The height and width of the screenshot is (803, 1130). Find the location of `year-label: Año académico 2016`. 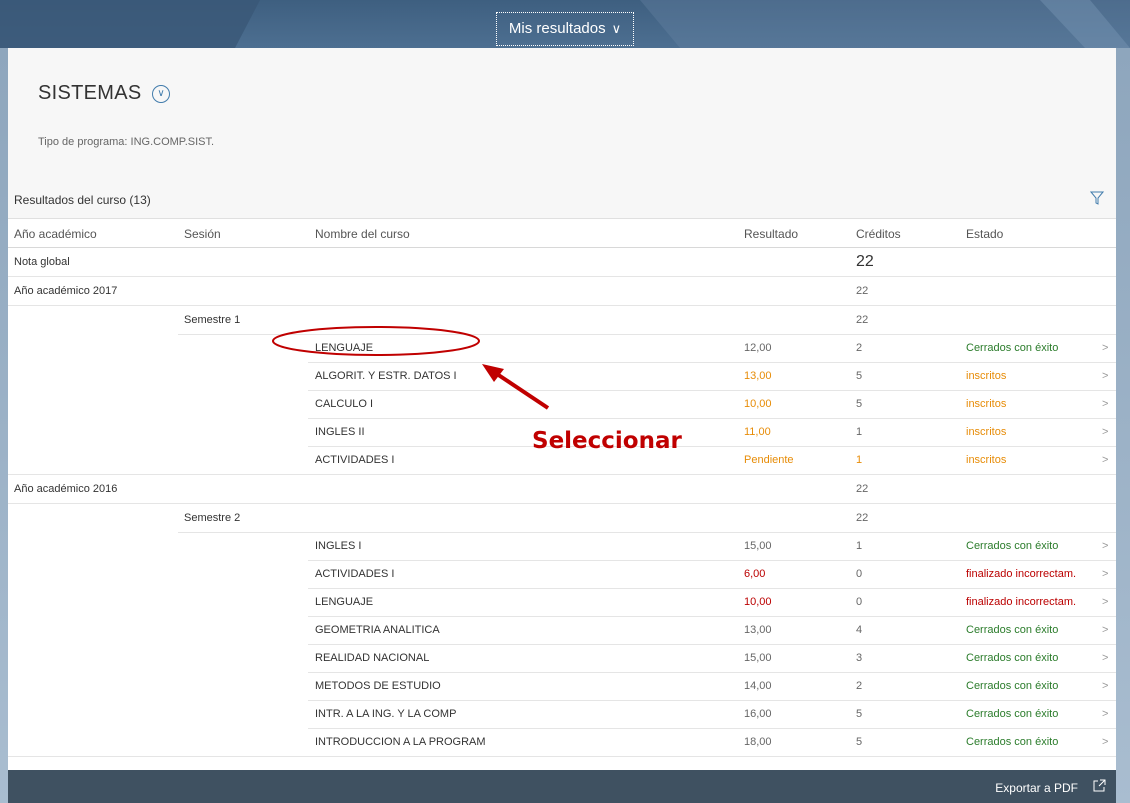

year-label: Año académico 2016 is located at coordinates (66, 489).